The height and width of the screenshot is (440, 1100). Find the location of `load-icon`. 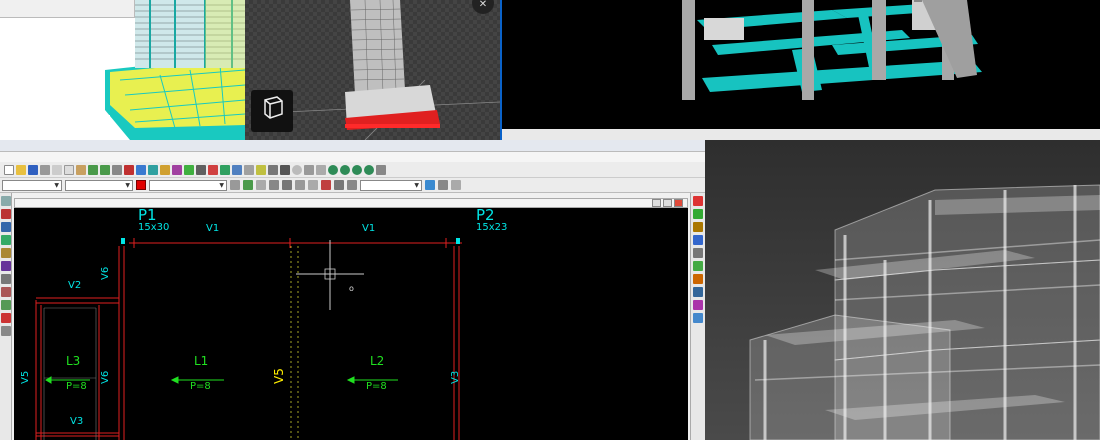

load-icon is located at coordinates (177, 169).